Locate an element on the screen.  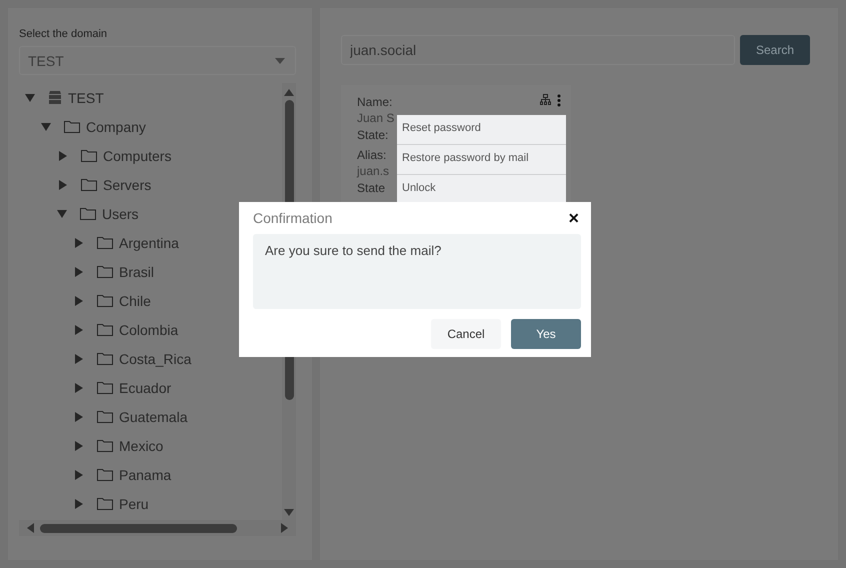
field-label: Name: is located at coordinates (374, 102).